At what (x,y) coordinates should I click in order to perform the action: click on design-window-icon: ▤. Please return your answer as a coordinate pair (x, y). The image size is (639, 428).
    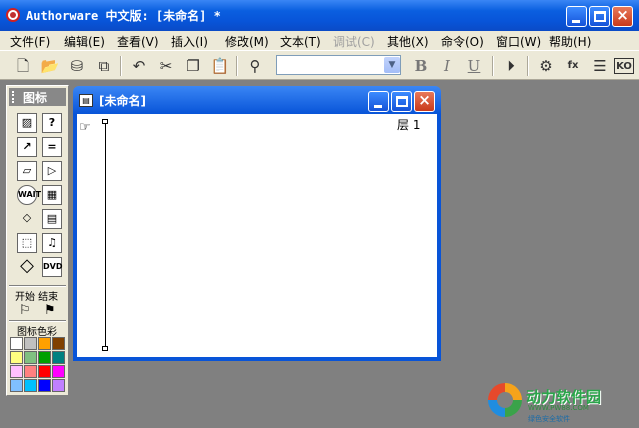
    Looking at the image, I should click on (86, 100).